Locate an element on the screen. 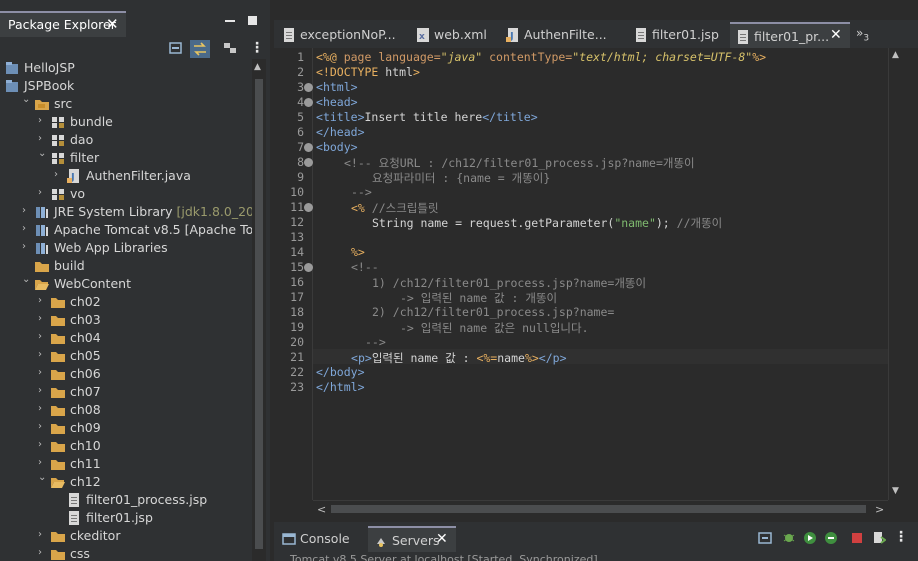 This screenshot has width=918, height=561. tree-item: filter01_process.jsp is located at coordinates (126, 500).